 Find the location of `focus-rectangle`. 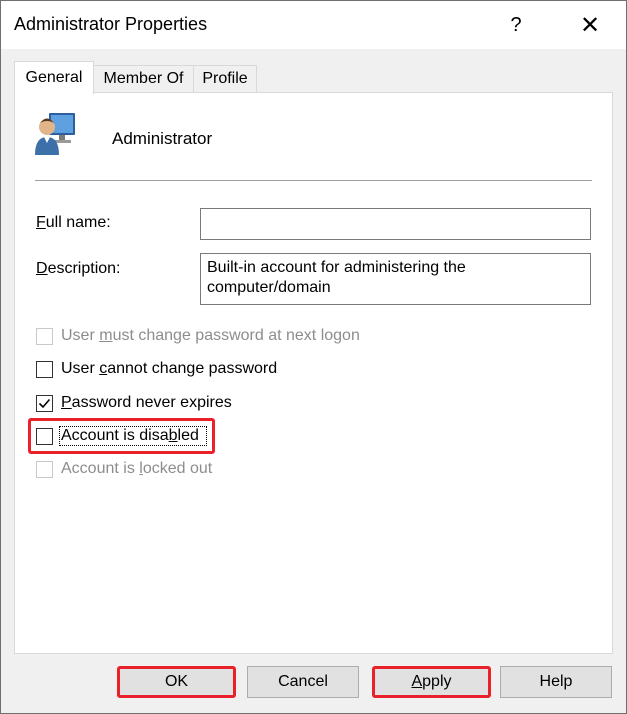

focus-rectangle is located at coordinates (133, 436).